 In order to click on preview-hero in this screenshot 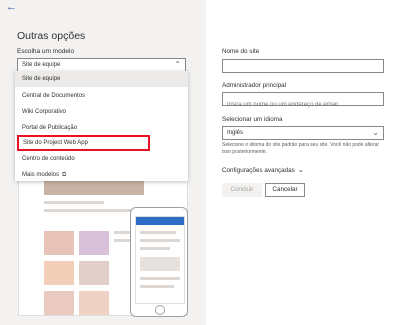, I will do `click(94, 188)`.